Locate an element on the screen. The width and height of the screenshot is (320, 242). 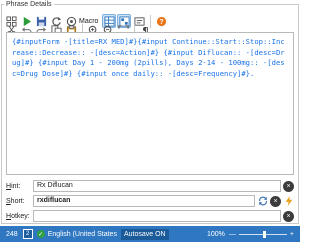
short-clear-button: × is located at coordinates (275, 201).